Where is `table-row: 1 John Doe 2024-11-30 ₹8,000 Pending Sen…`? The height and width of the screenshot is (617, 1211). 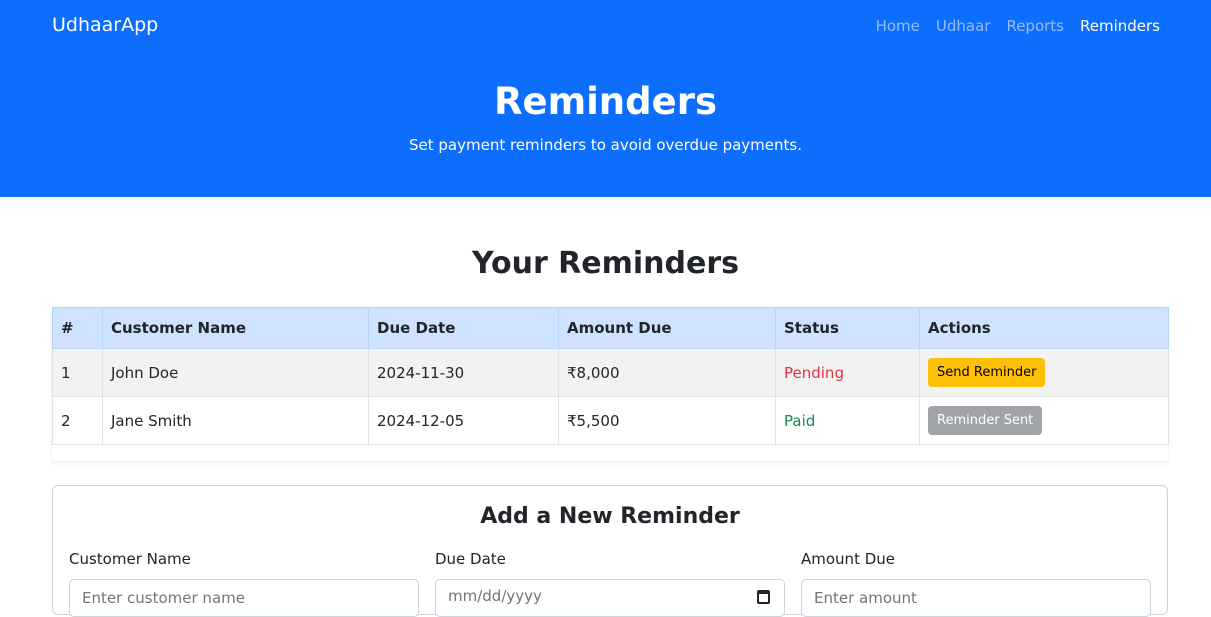 table-row: 1 John Doe 2024-11-30 ₹8,000 Pending Sen… is located at coordinates (610, 372).